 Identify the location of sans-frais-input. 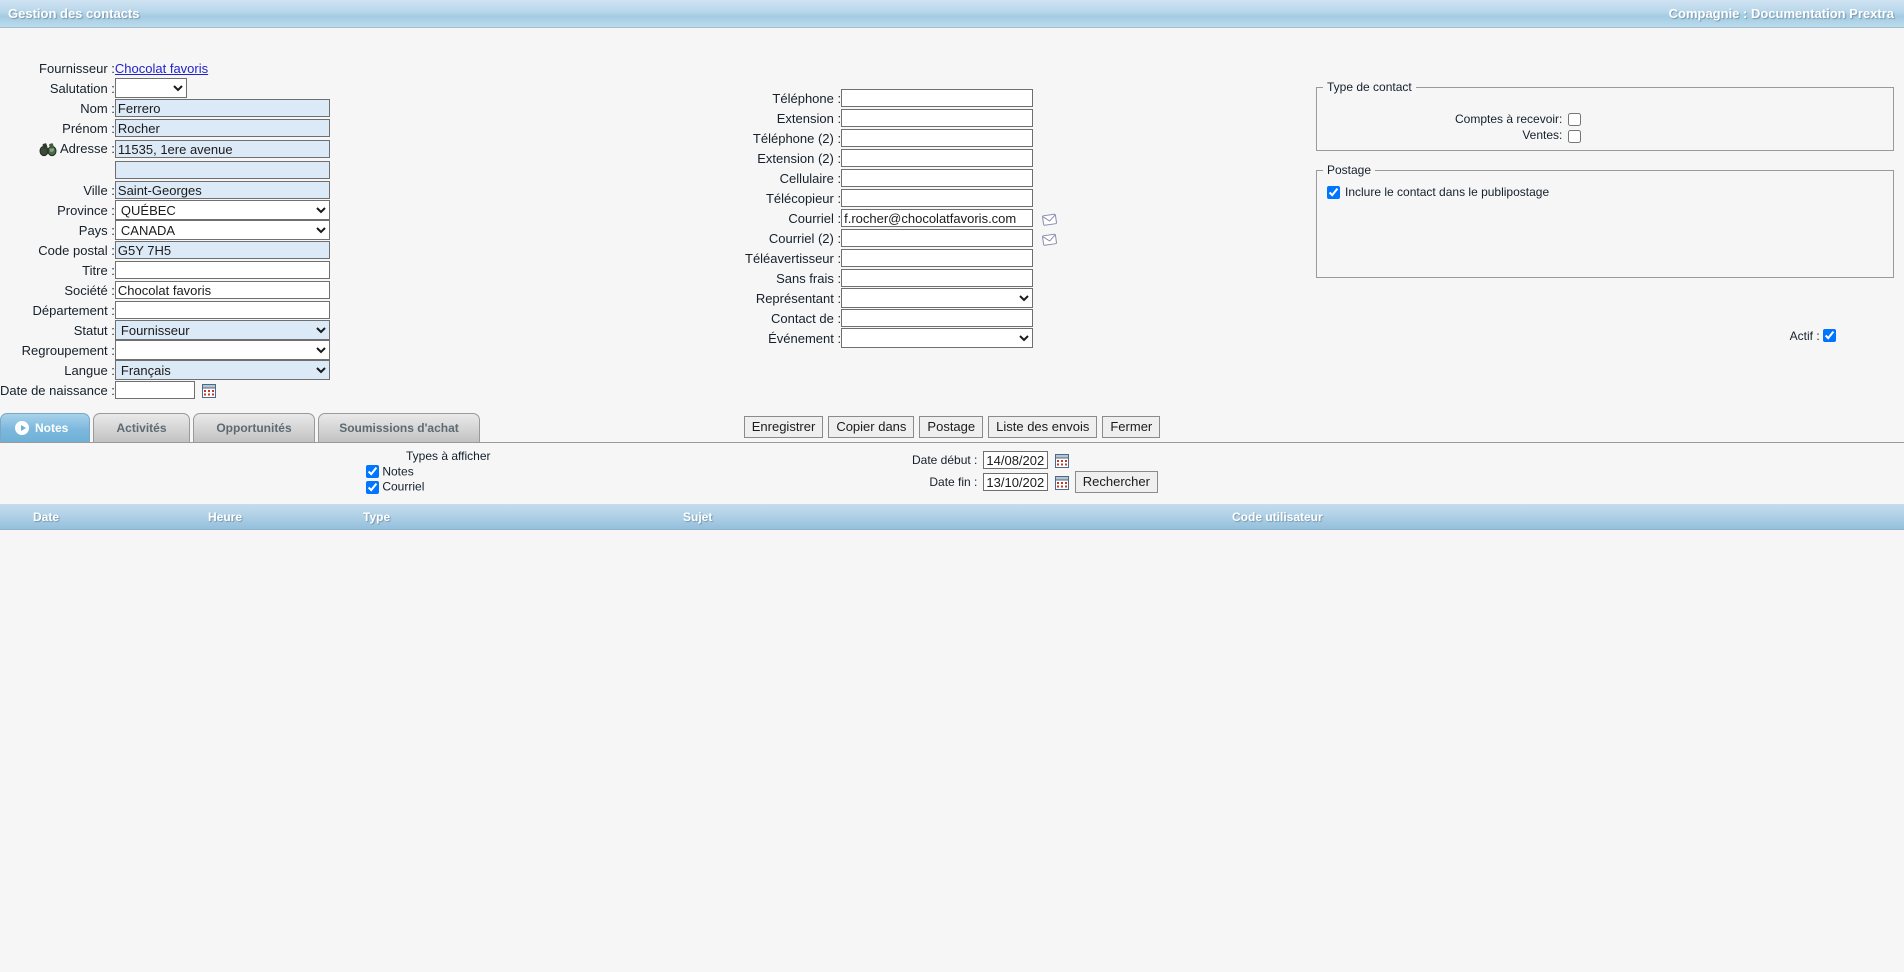
(937, 278).